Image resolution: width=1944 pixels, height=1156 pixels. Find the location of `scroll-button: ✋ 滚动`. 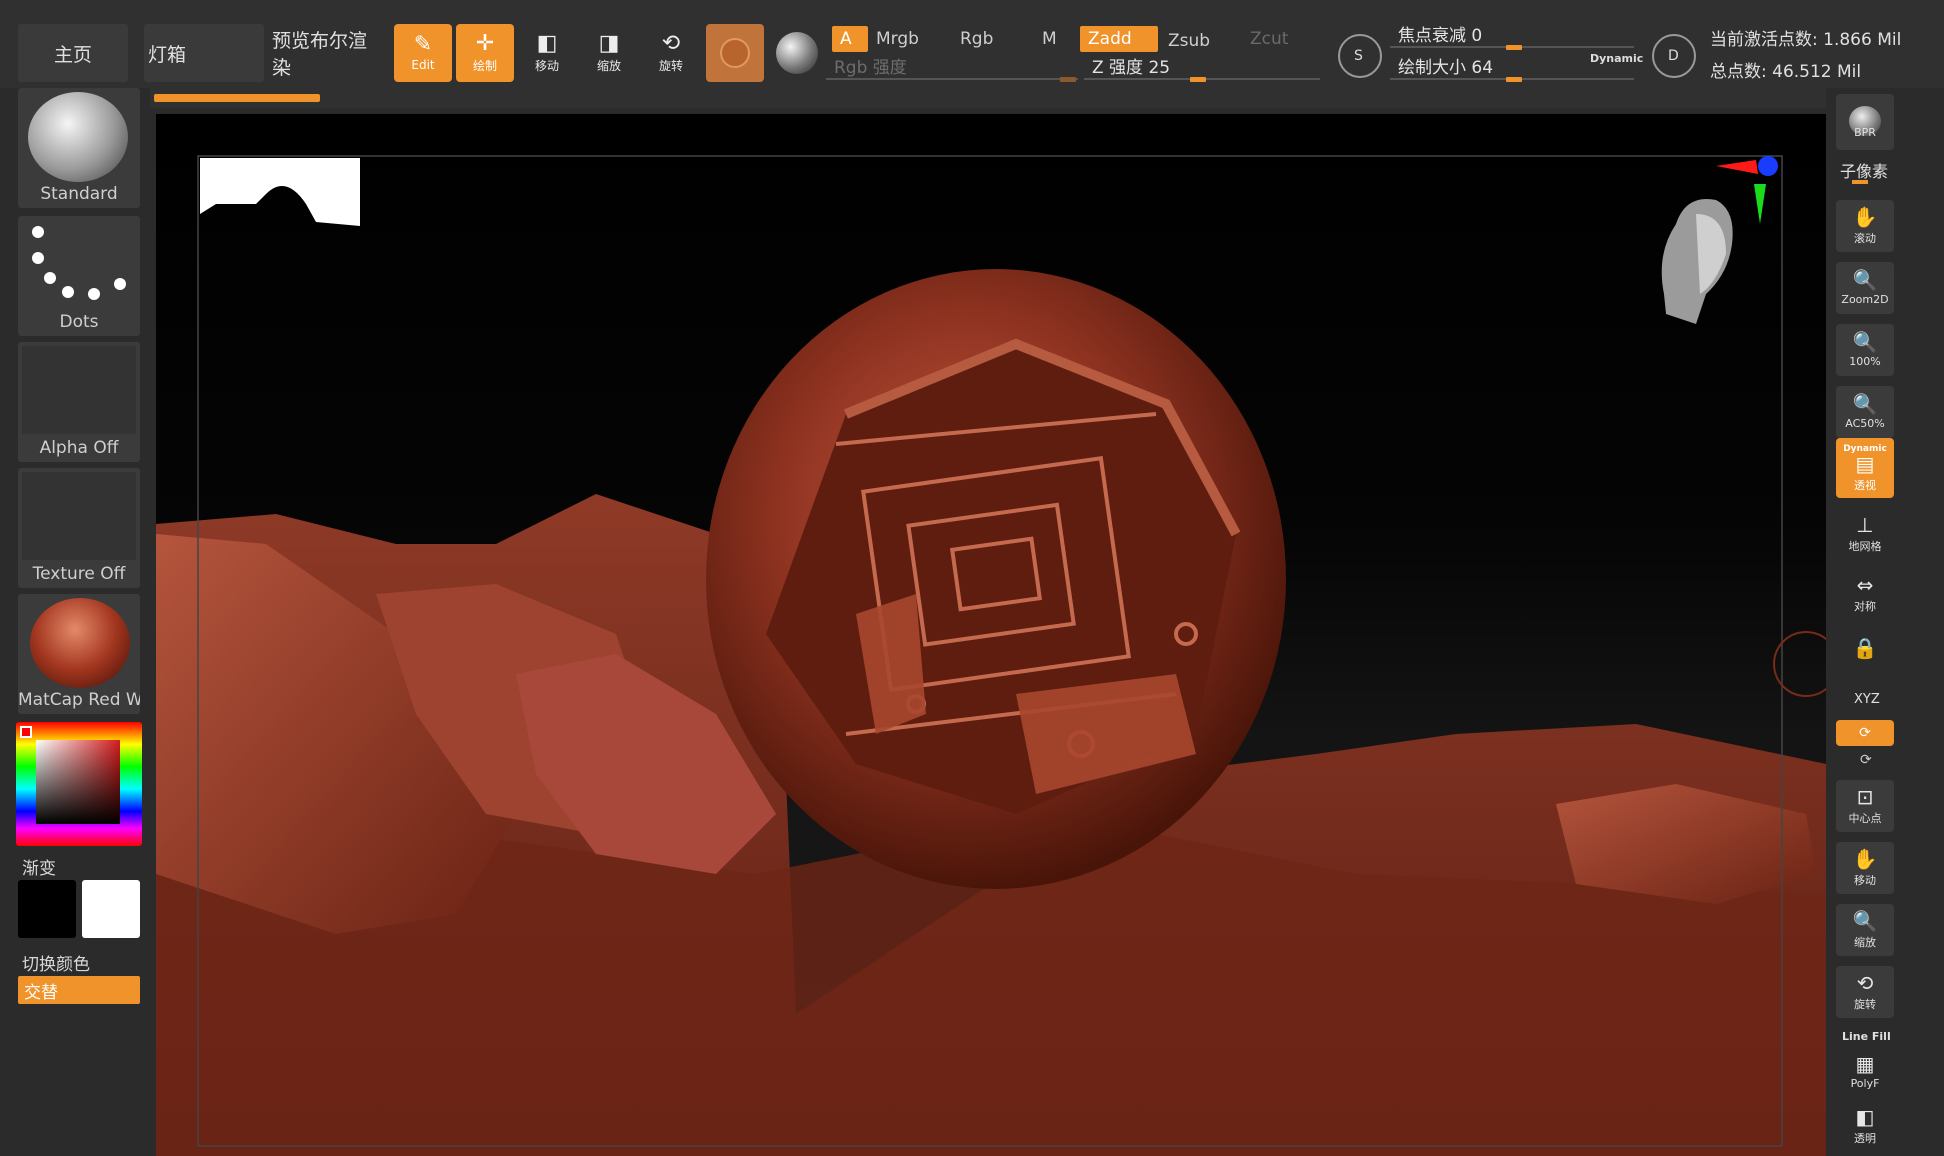

scroll-button: ✋ 滚动 is located at coordinates (1865, 226).